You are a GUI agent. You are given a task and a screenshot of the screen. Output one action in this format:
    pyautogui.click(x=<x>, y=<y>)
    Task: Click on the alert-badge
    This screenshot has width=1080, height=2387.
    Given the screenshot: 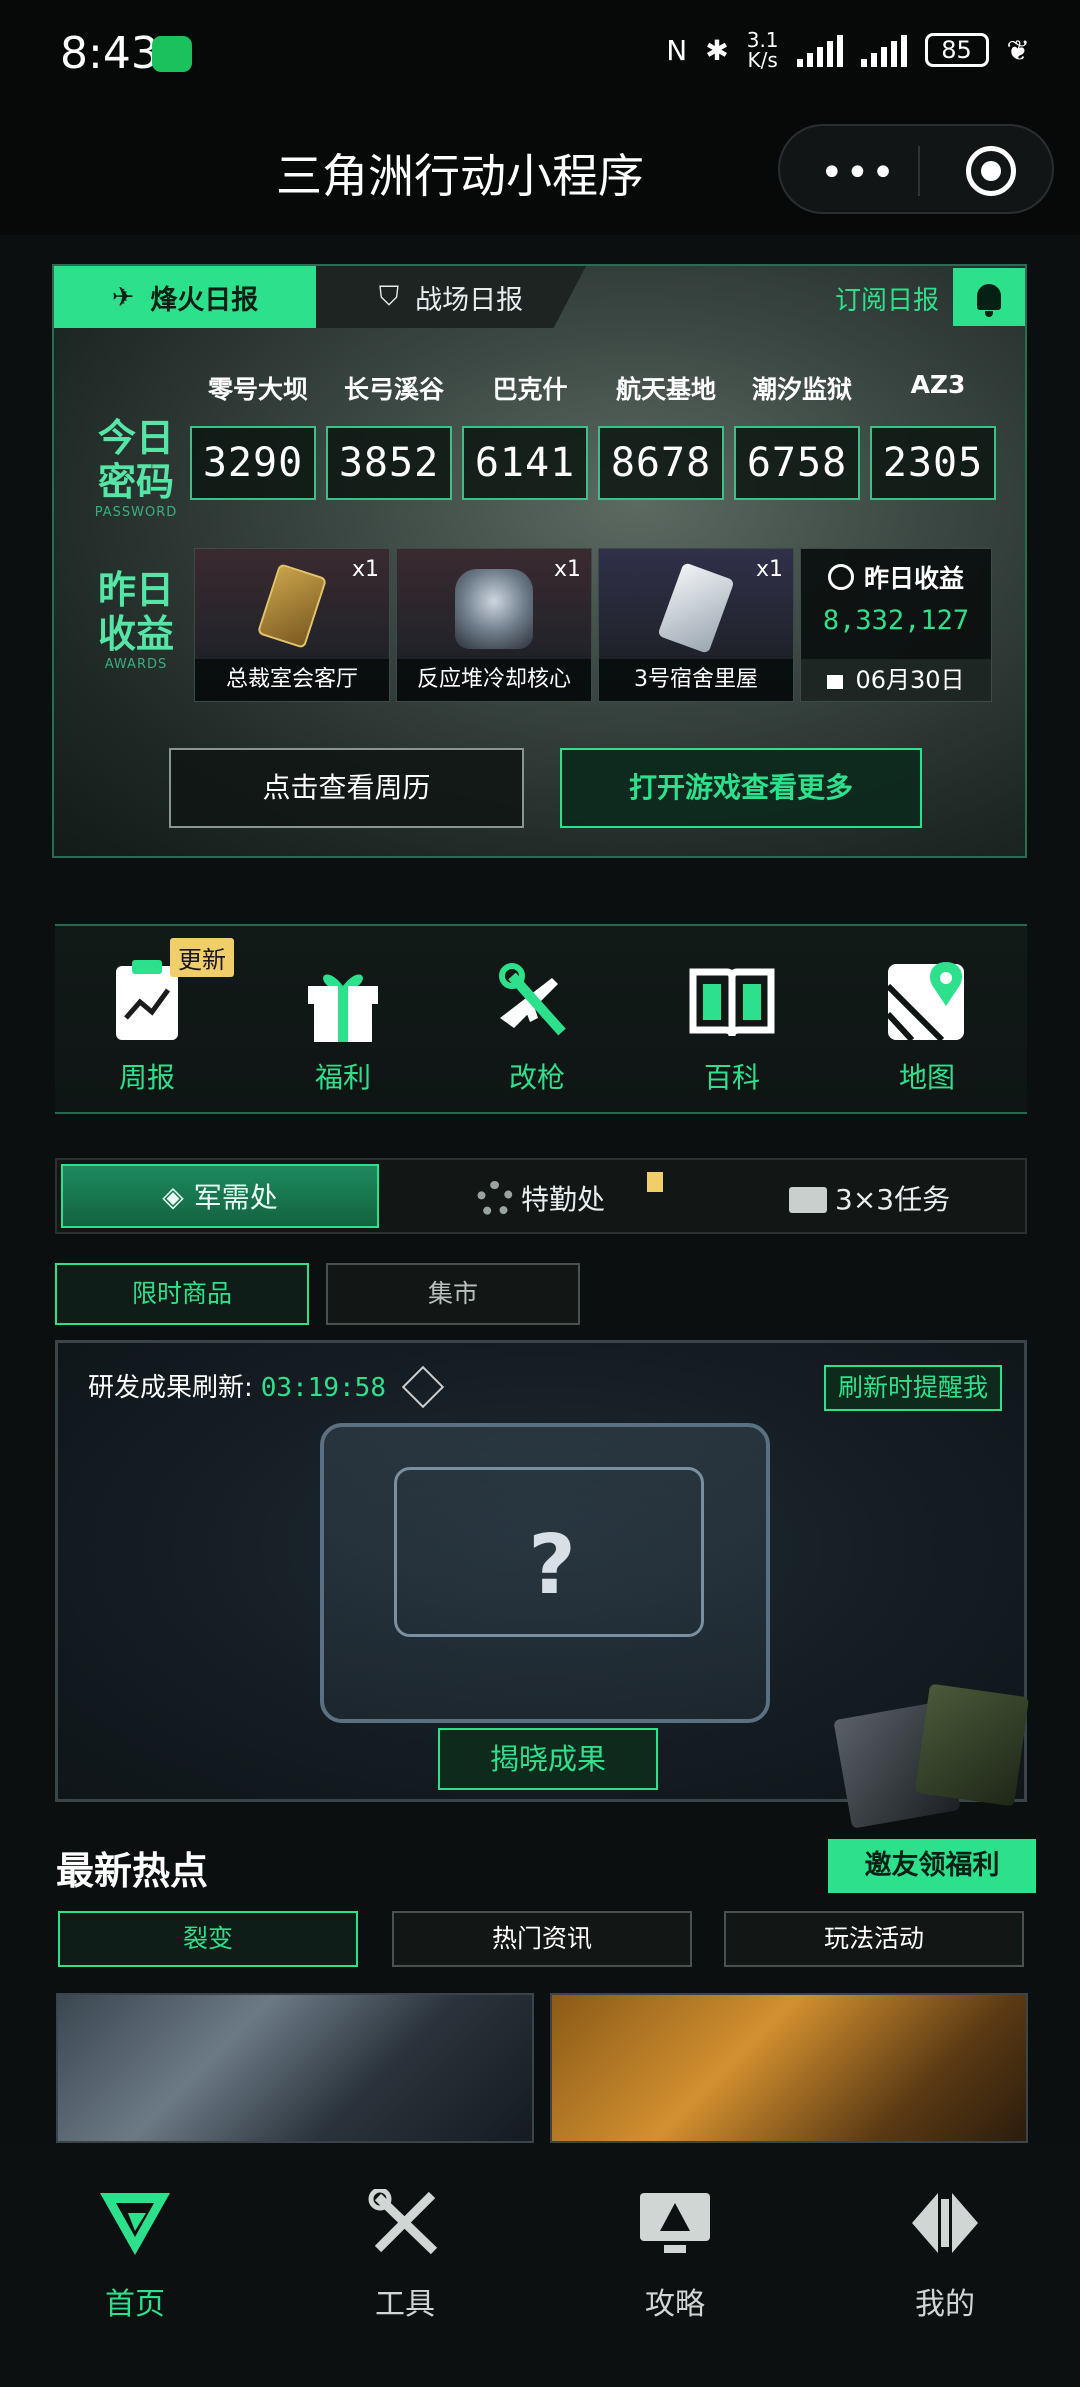 What is the action you would take?
    pyautogui.click(x=655, y=1182)
    